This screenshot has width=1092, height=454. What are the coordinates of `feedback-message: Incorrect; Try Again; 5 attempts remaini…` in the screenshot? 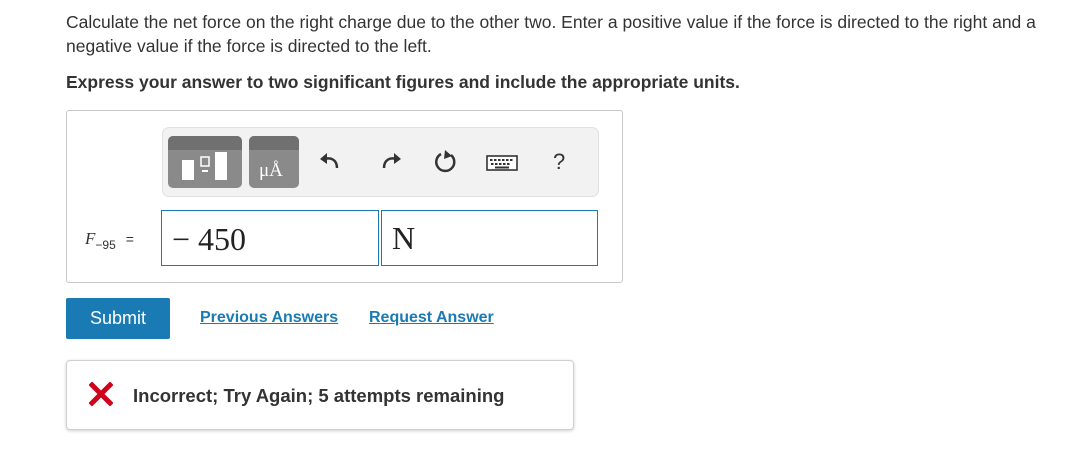 It's located at (319, 395).